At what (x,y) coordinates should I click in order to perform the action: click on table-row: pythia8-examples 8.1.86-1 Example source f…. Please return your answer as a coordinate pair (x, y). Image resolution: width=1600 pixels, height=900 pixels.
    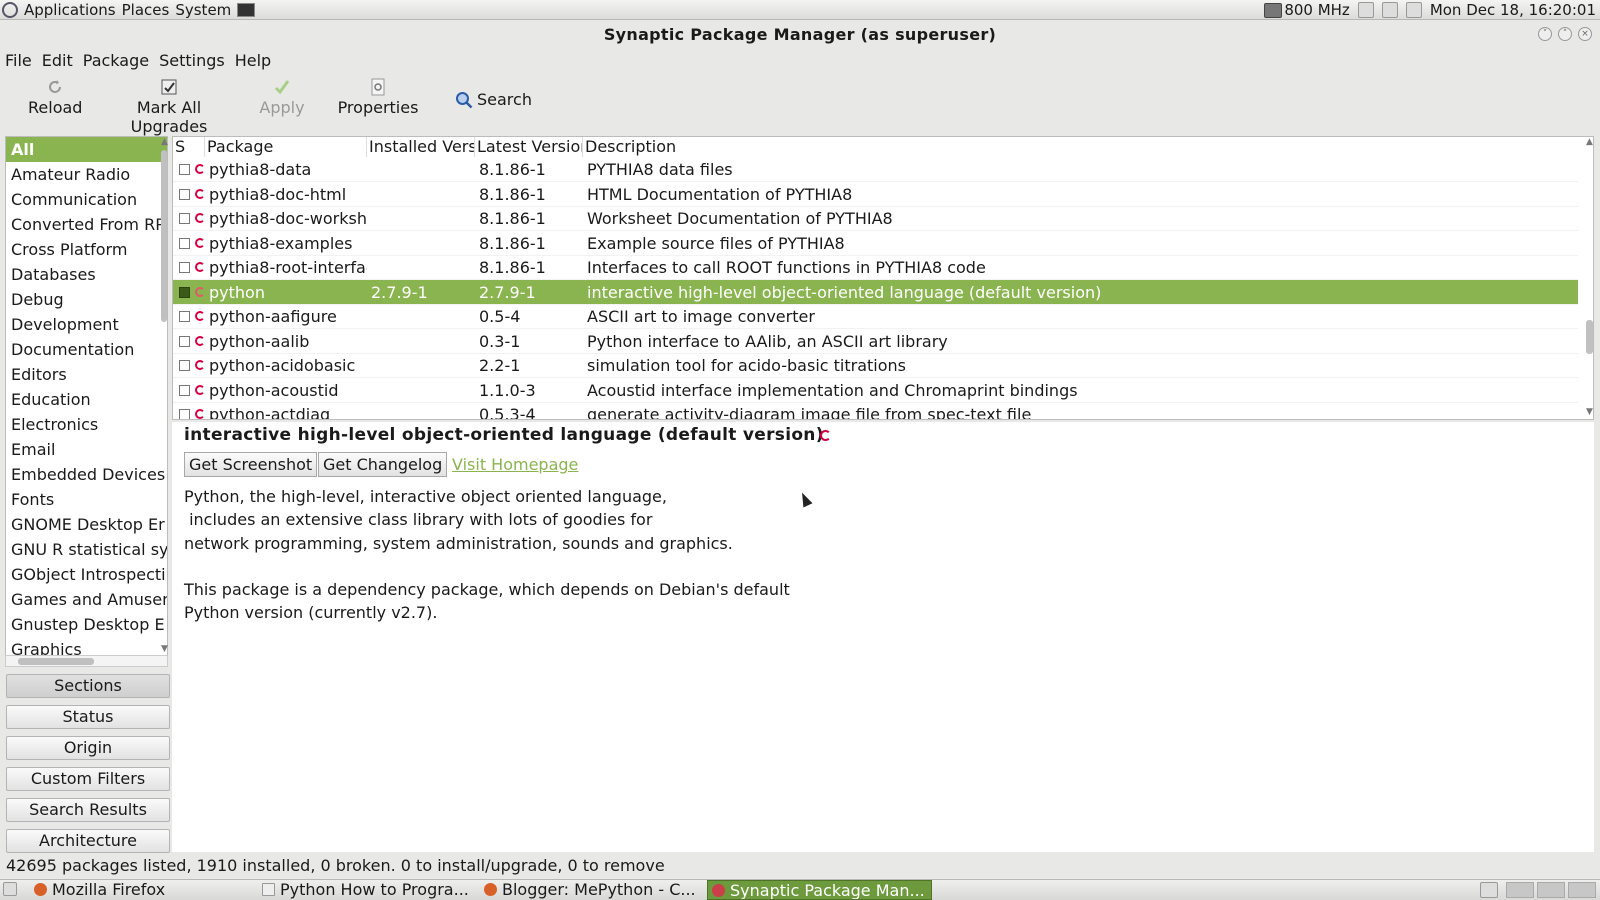
    Looking at the image, I should click on (875, 243).